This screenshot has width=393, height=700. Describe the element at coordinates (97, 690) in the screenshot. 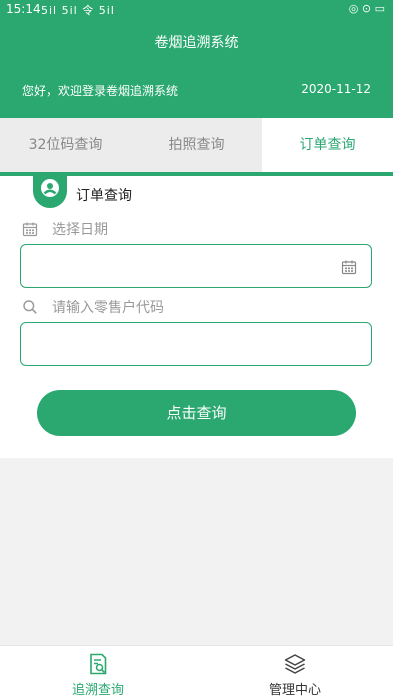

I see `nav-trace-query-label: 追溯查询` at that location.